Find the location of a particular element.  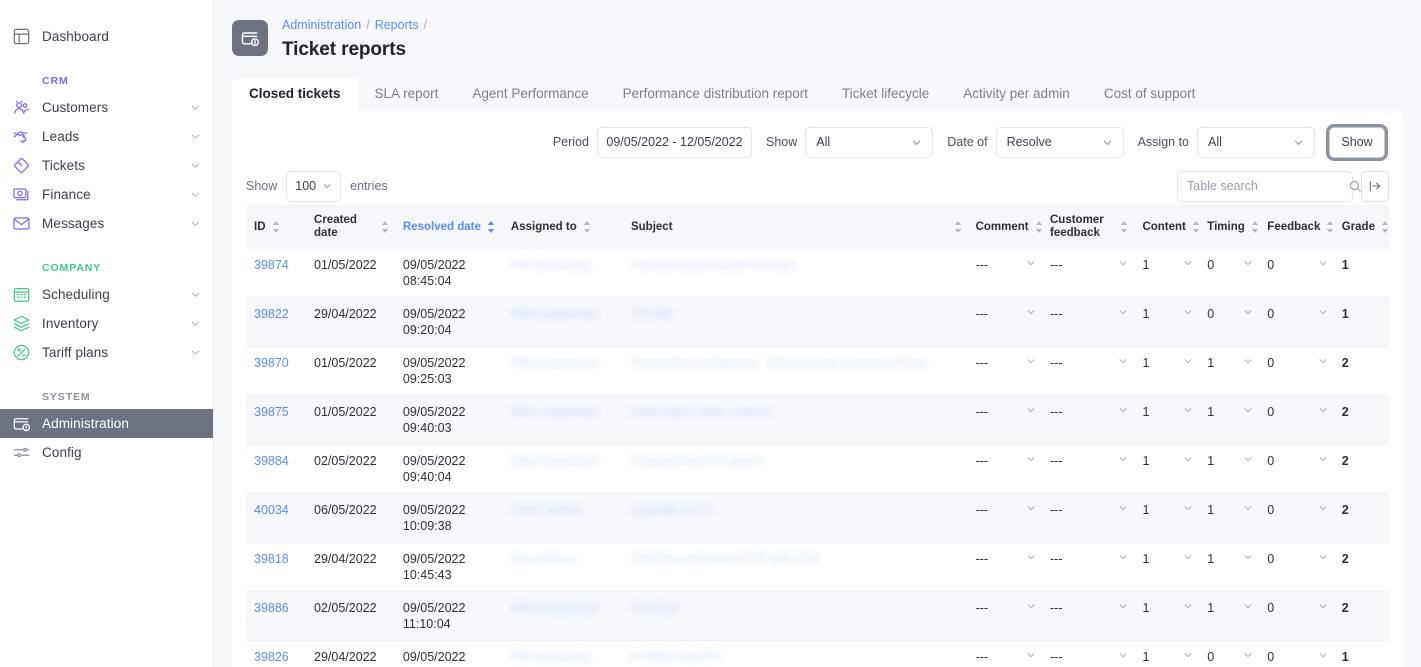

ticket-id-link: 39822 is located at coordinates (271, 314).